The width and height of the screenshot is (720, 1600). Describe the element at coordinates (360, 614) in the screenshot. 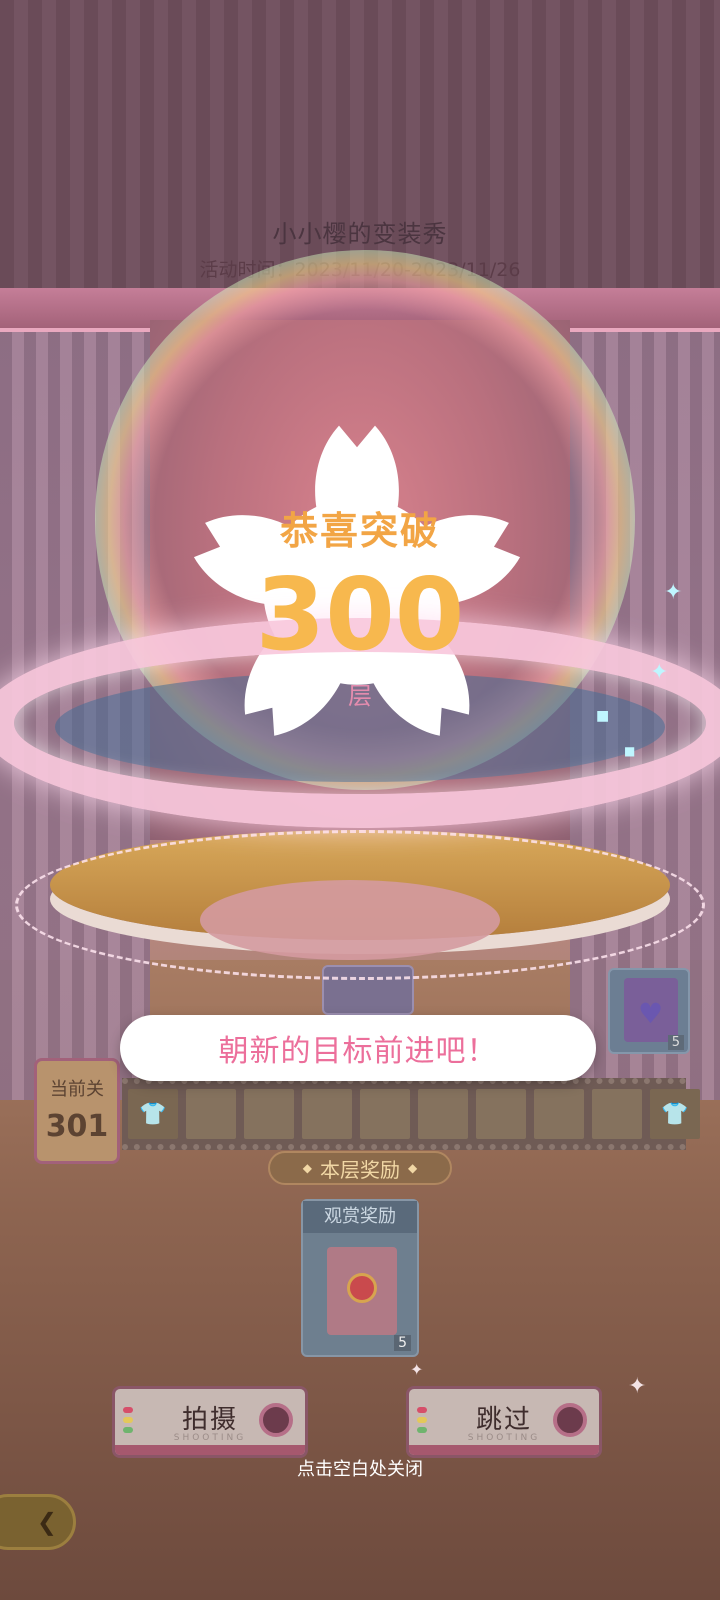

I see `floor-number: 300` at that location.